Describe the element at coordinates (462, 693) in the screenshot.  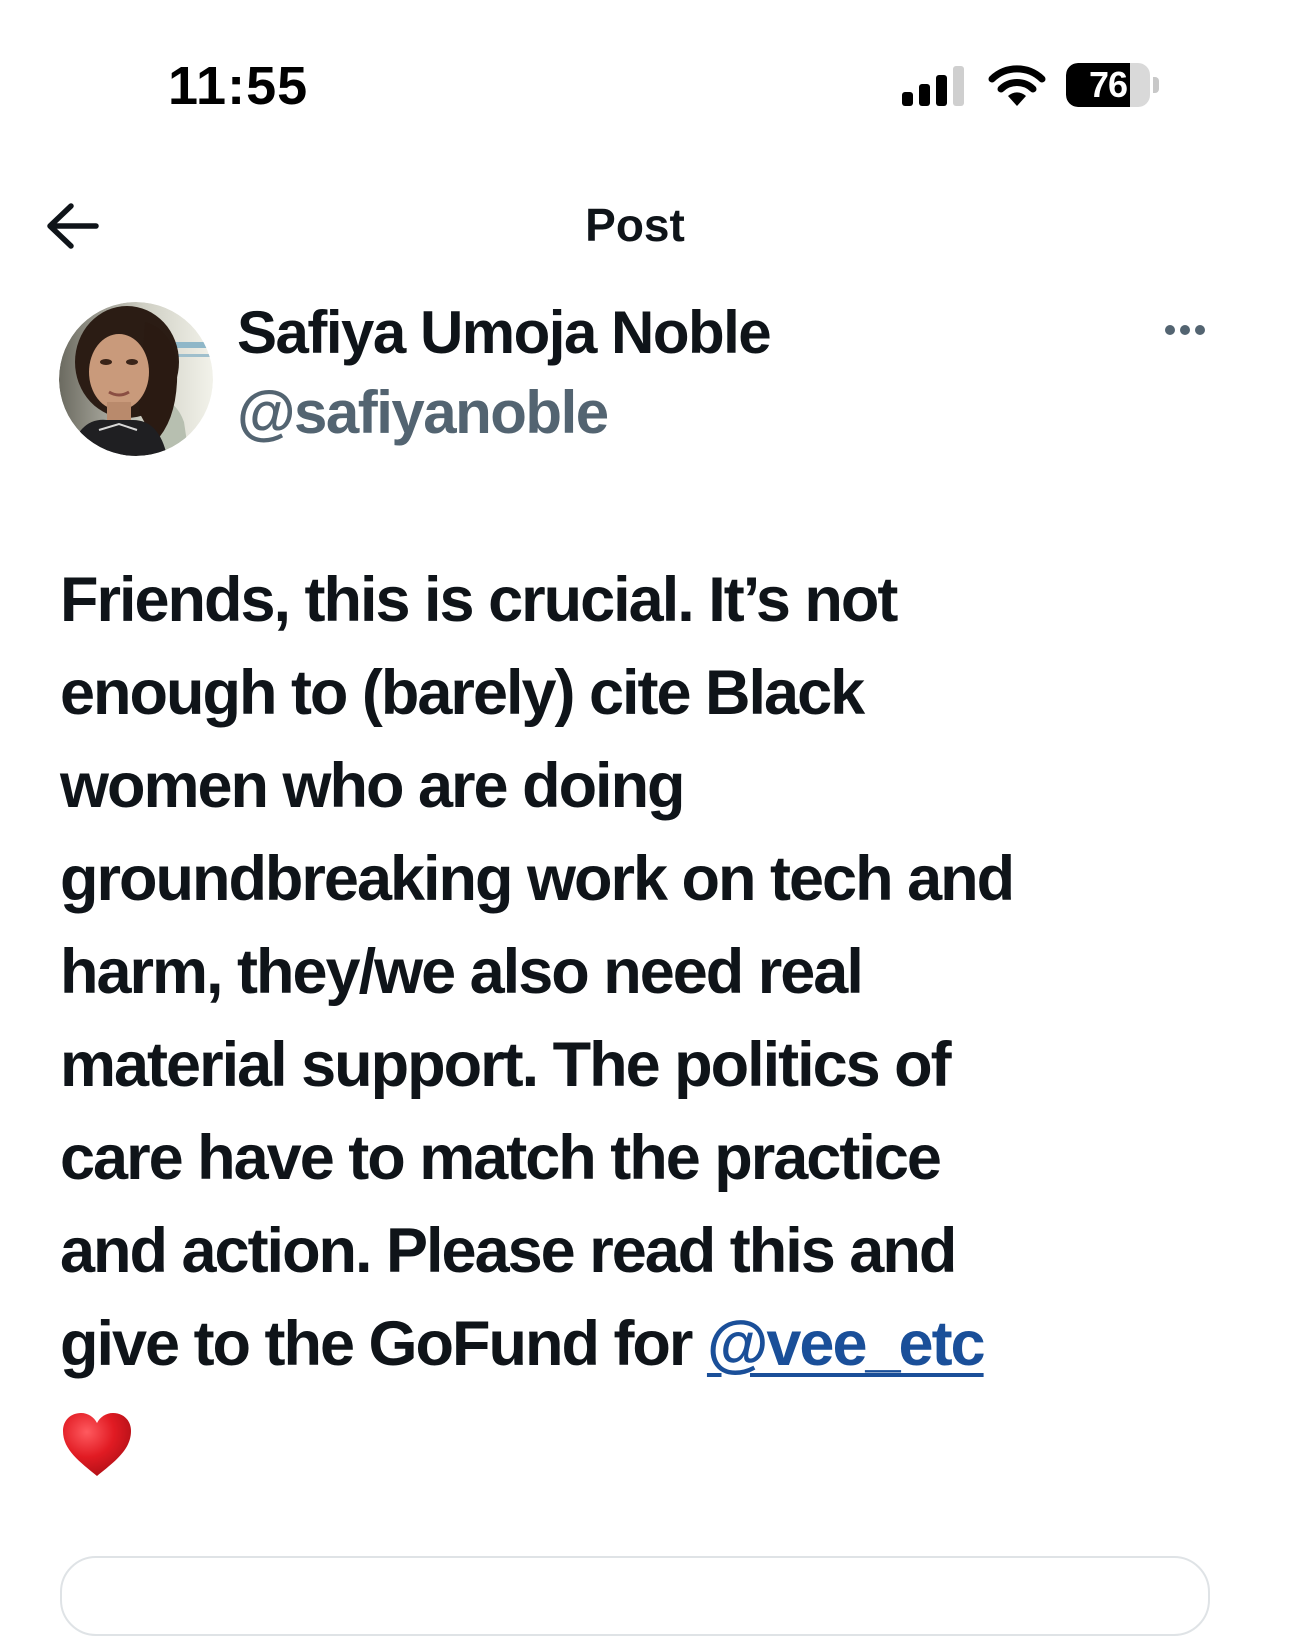
I see `post-text-line: enough to (barely) cite Black` at that location.